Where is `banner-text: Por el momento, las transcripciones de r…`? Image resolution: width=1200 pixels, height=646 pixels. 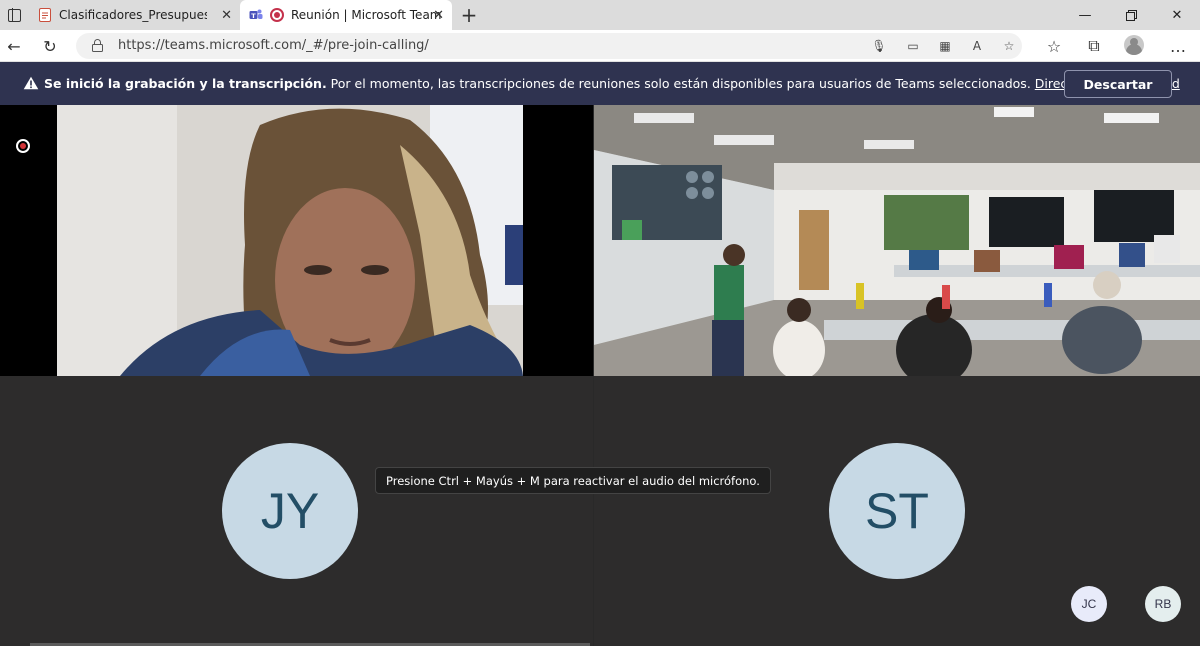
banner-text: Por el momento, las transcripciones de r… is located at coordinates (680, 83).